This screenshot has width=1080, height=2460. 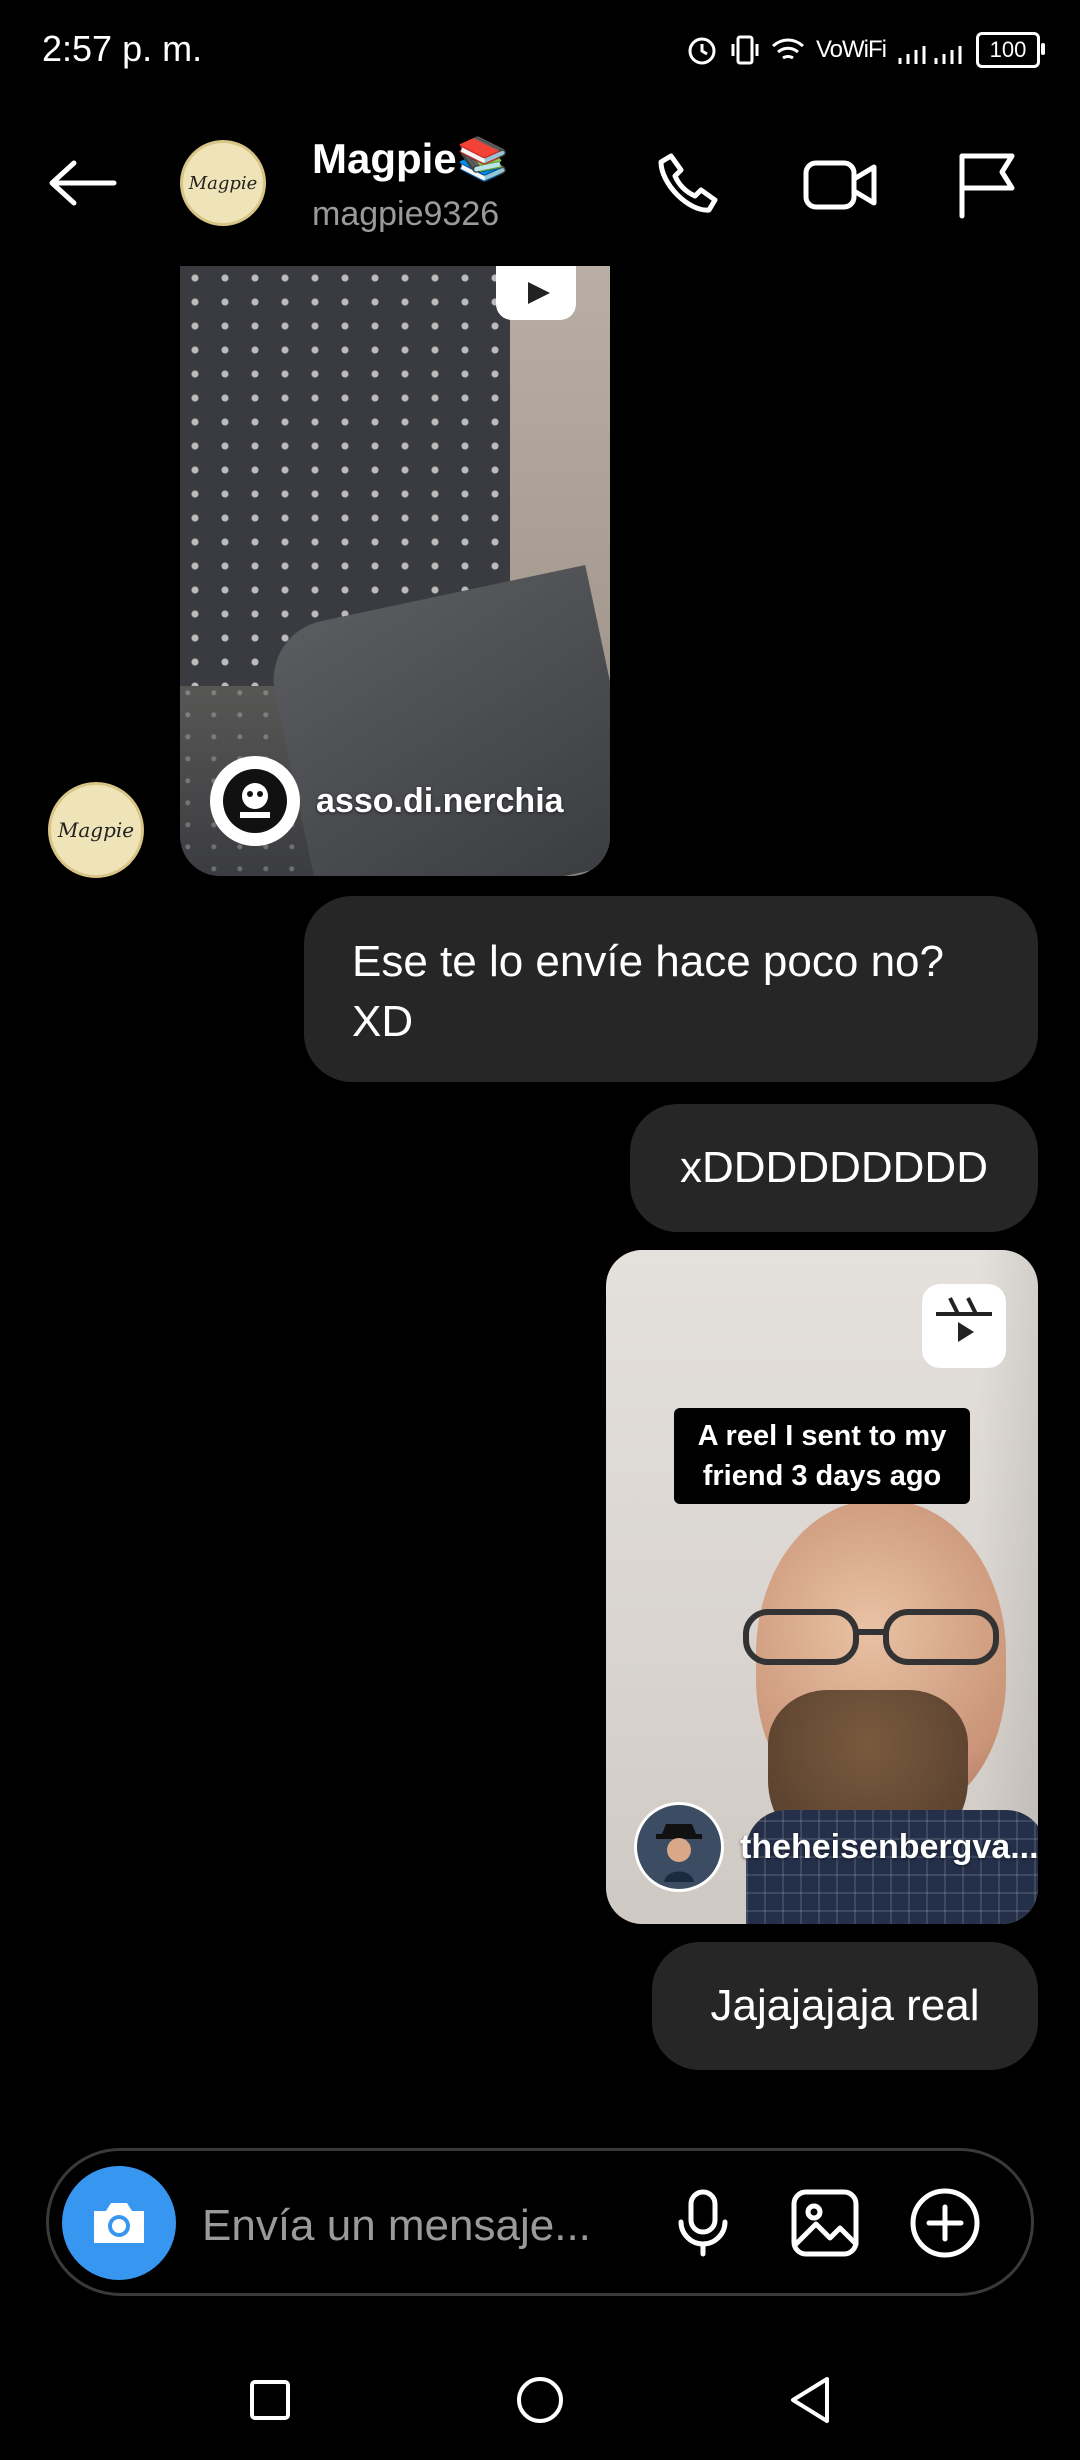 I want to click on battery-indicator: 100, so click(x=1010, y=50).